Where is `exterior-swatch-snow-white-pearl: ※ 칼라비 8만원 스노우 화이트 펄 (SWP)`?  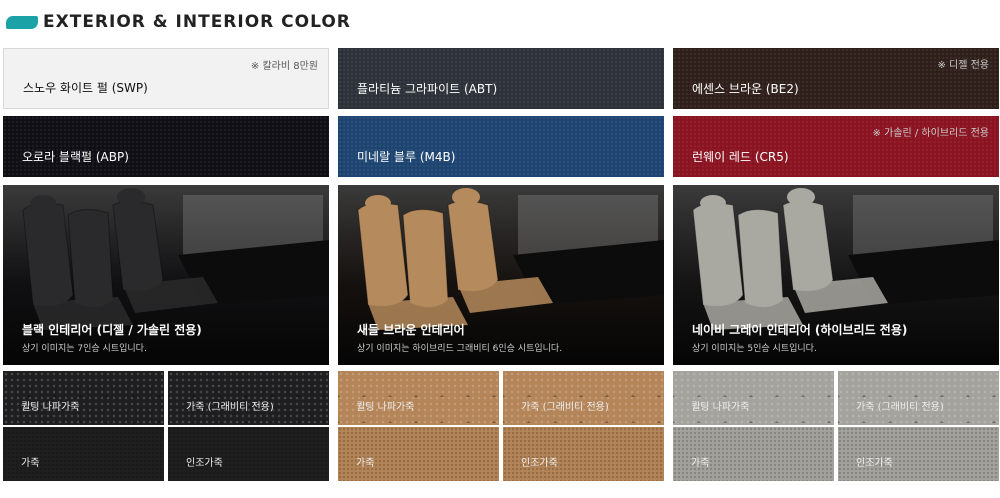
exterior-swatch-snow-white-pearl: ※ 칼라비 8만원 스노우 화이트 펄 (SWP) is located at coordinates (166, 78).